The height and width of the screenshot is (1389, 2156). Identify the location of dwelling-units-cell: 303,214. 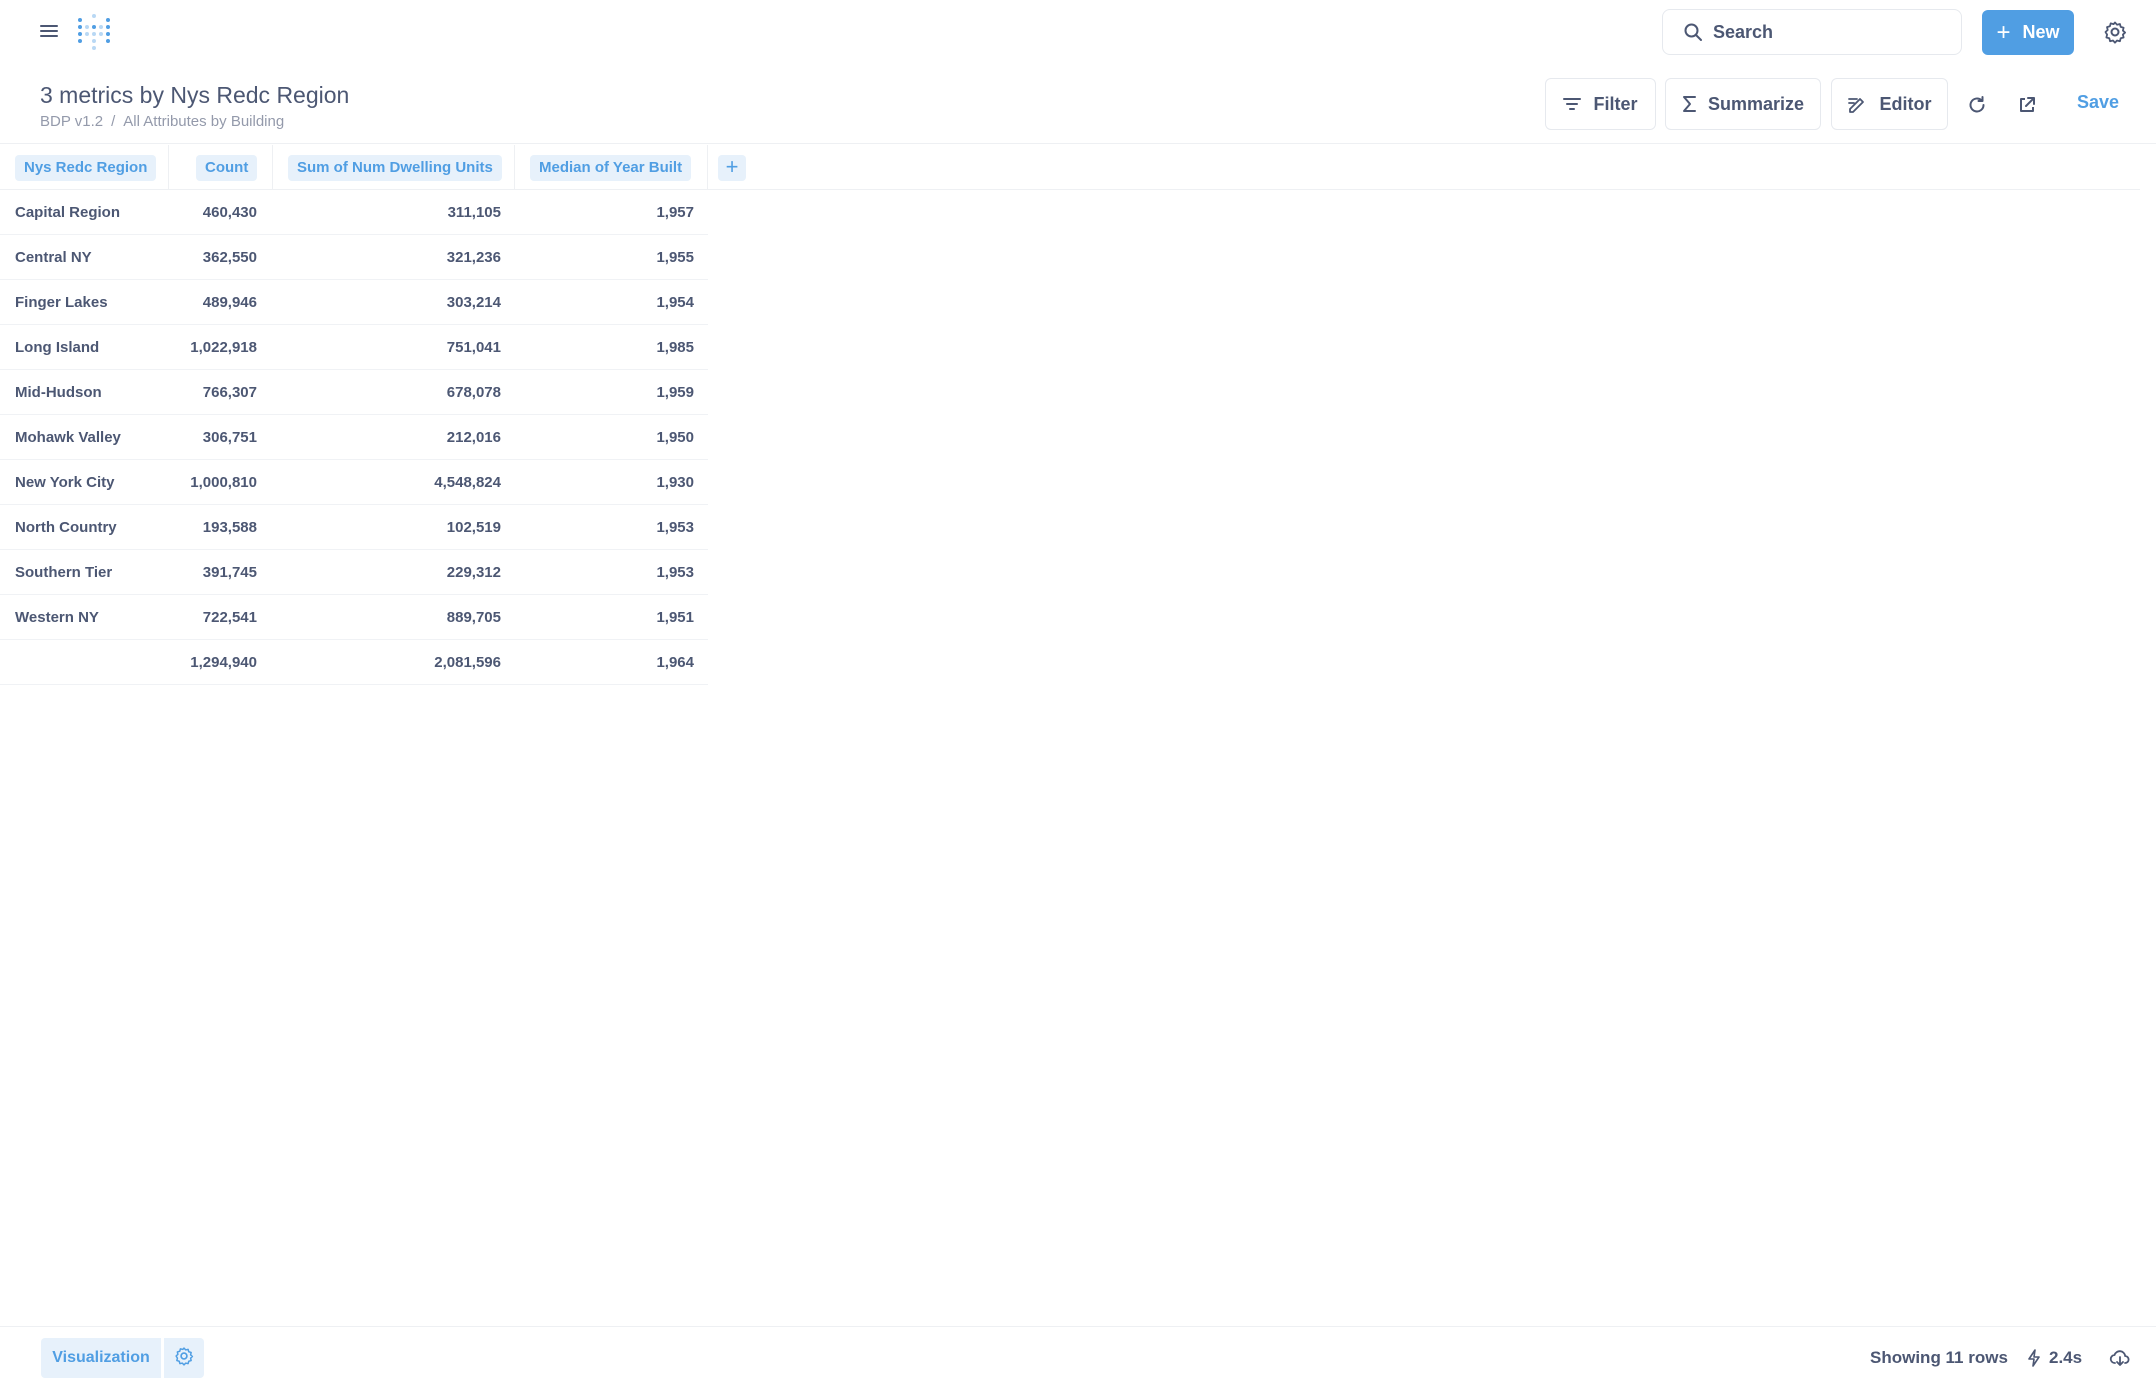
(387, 302).